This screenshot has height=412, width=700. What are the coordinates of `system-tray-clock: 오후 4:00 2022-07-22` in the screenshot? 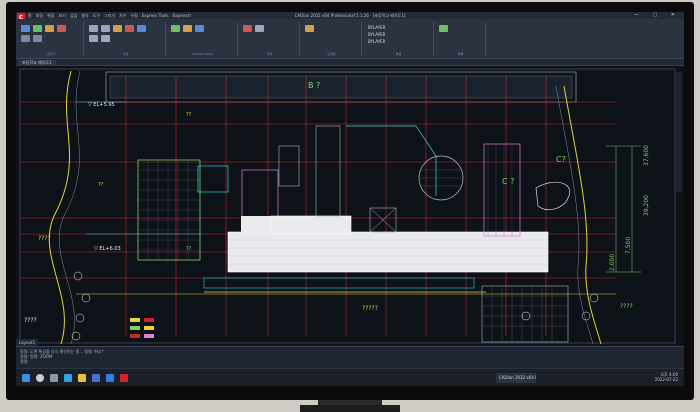 It's located at (666, 377).